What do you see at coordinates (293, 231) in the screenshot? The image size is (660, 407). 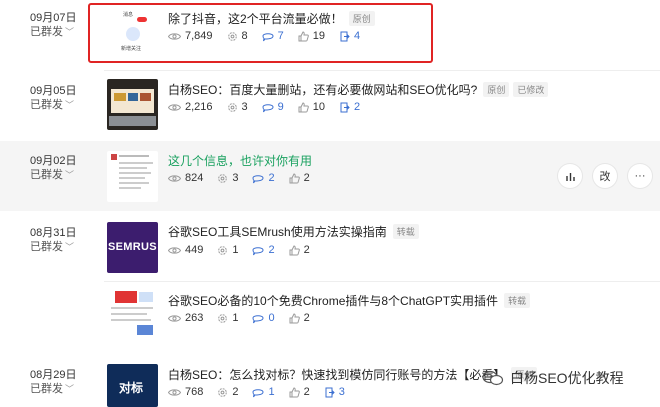 I see `article-title: 谷歌SEO工具SEMrush使用方法实操指南 转载` at bounding box center [293, 231].